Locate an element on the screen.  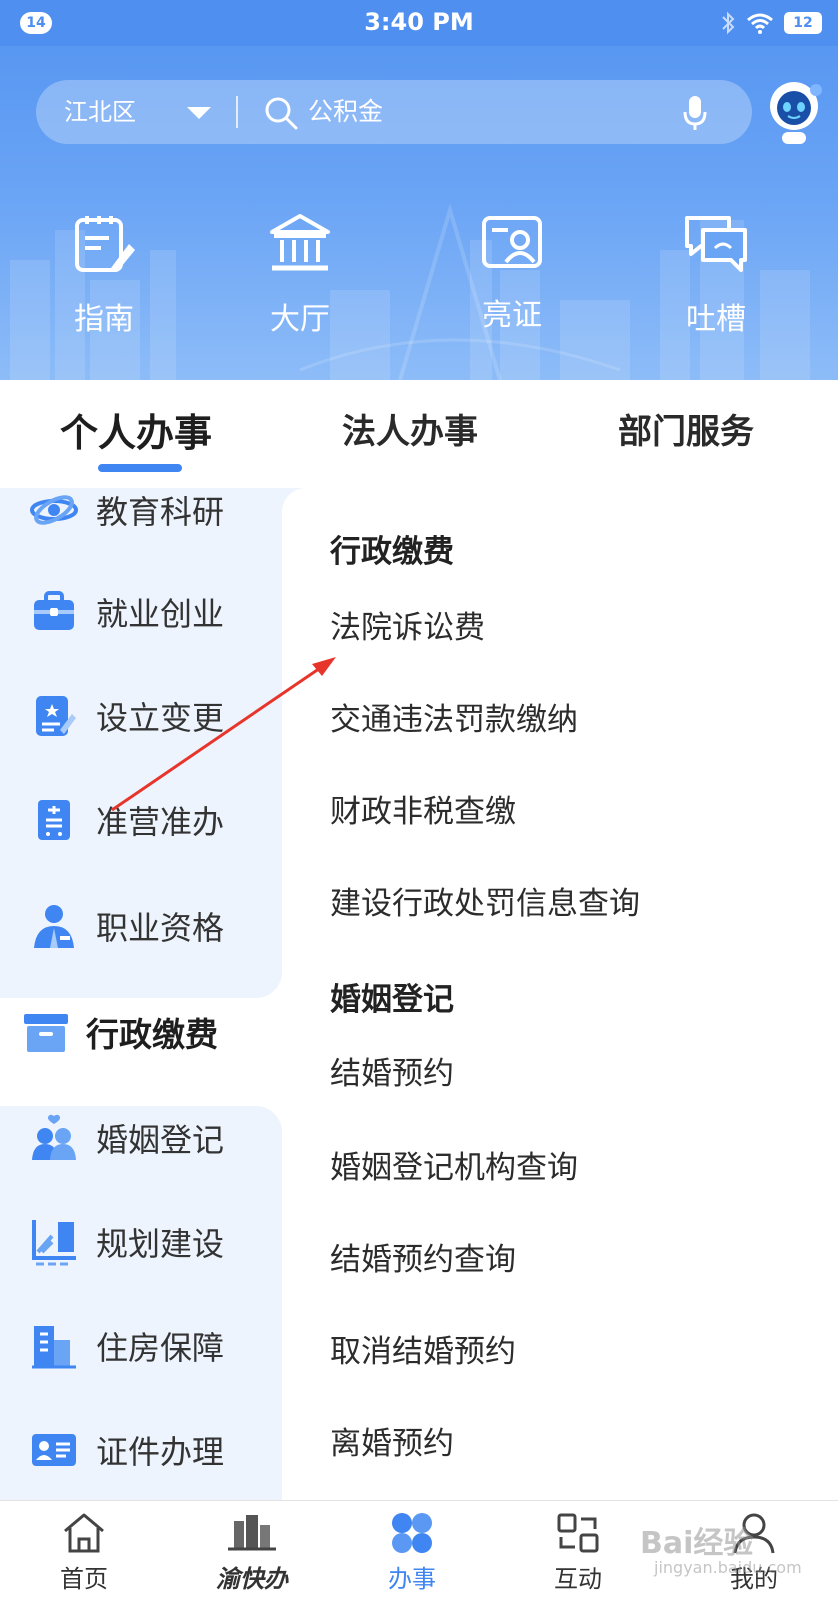
nav-item-documents: 证件办理 is located at coordinates (141, 1450).